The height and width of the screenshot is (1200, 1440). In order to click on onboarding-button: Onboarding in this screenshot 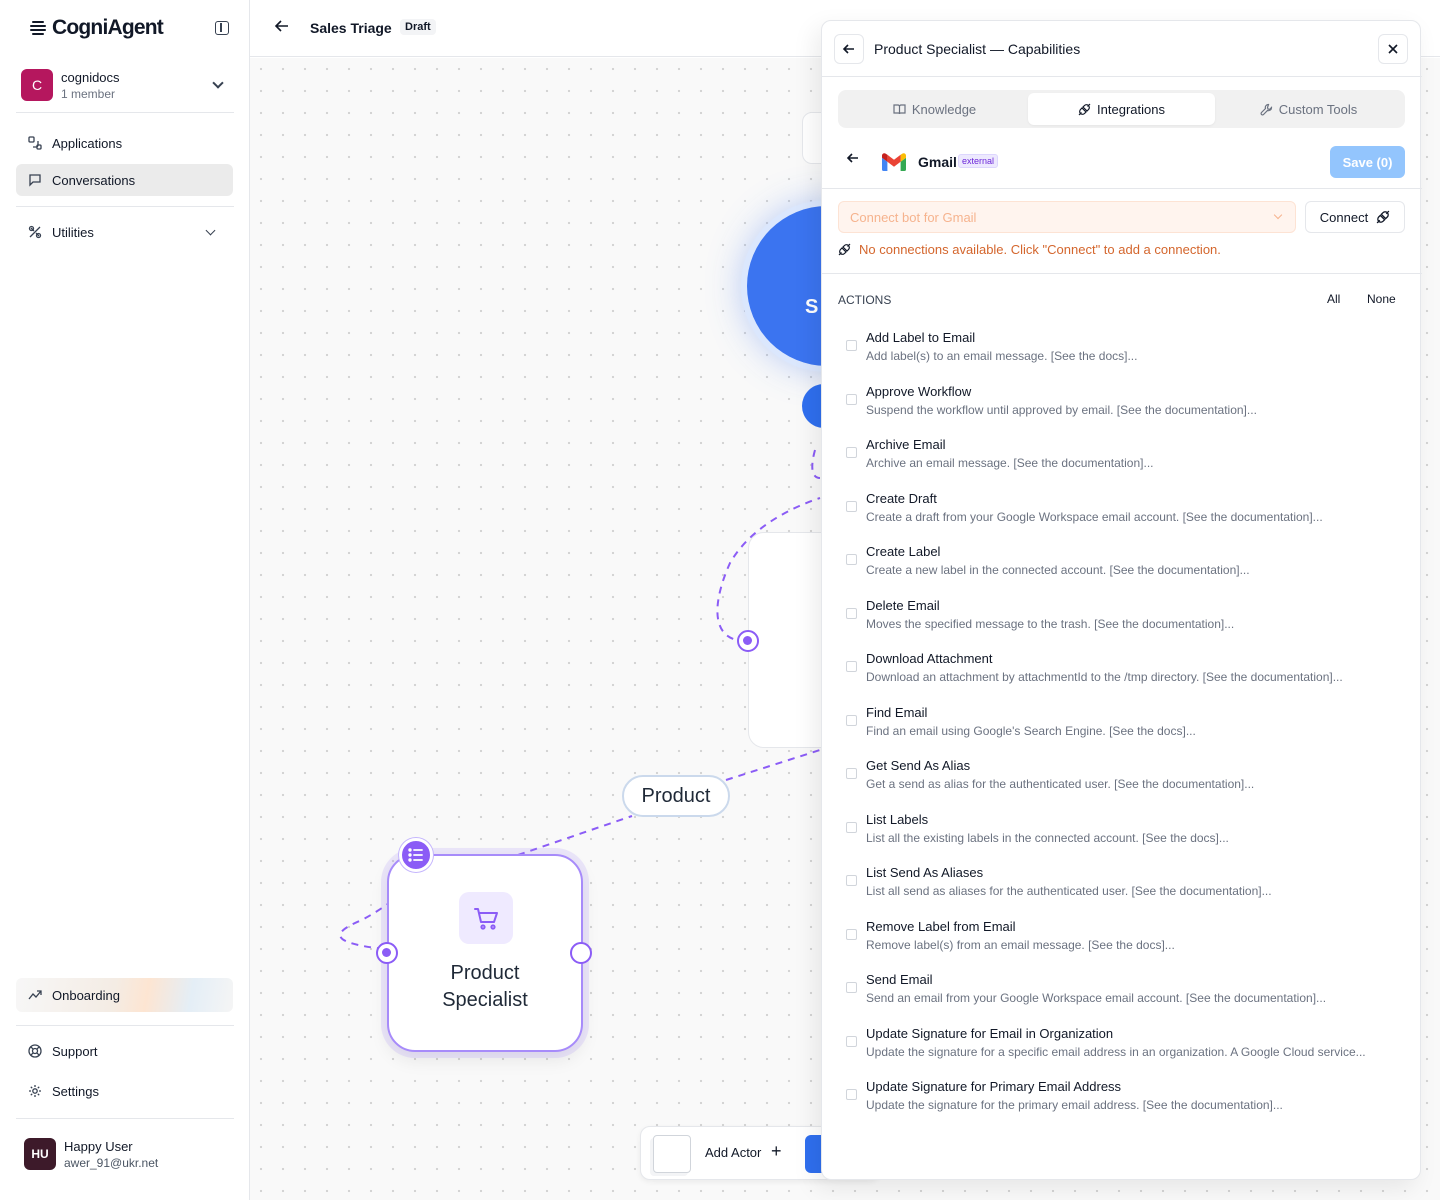, I will do `click(124, 995)`.